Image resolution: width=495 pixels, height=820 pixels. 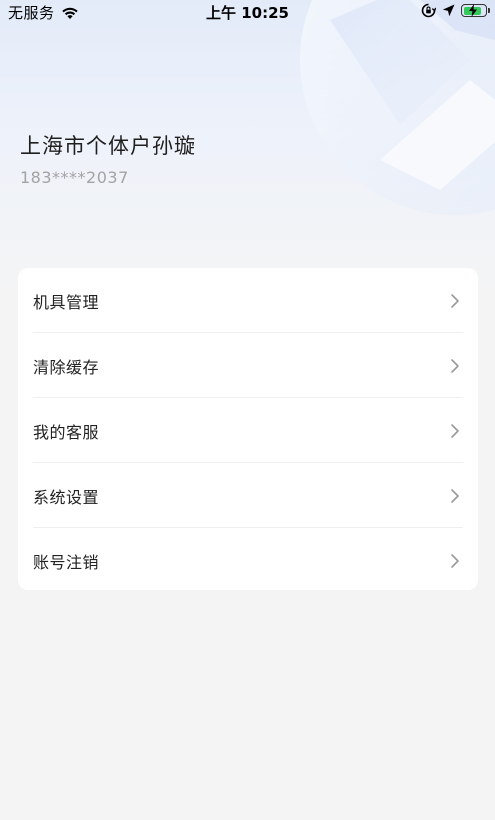 I want to click on status-icons, so click(x=455, y=10).